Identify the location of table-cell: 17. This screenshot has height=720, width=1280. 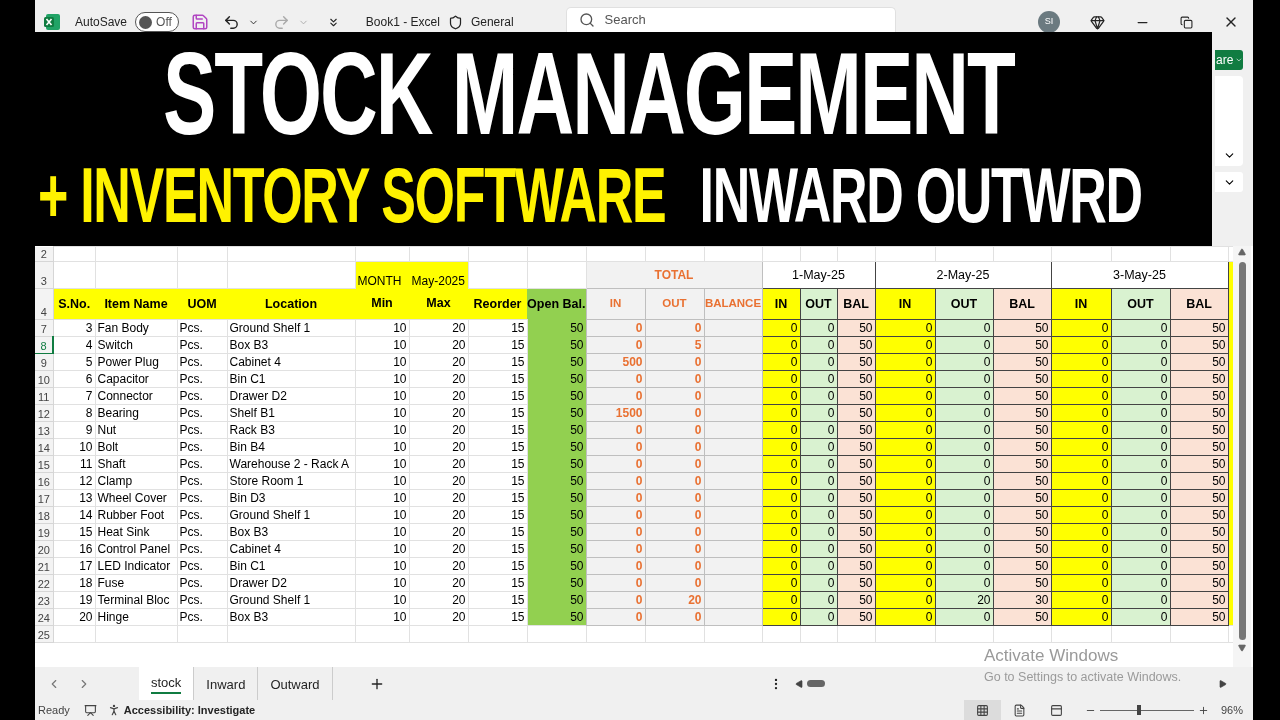
(74, 566).